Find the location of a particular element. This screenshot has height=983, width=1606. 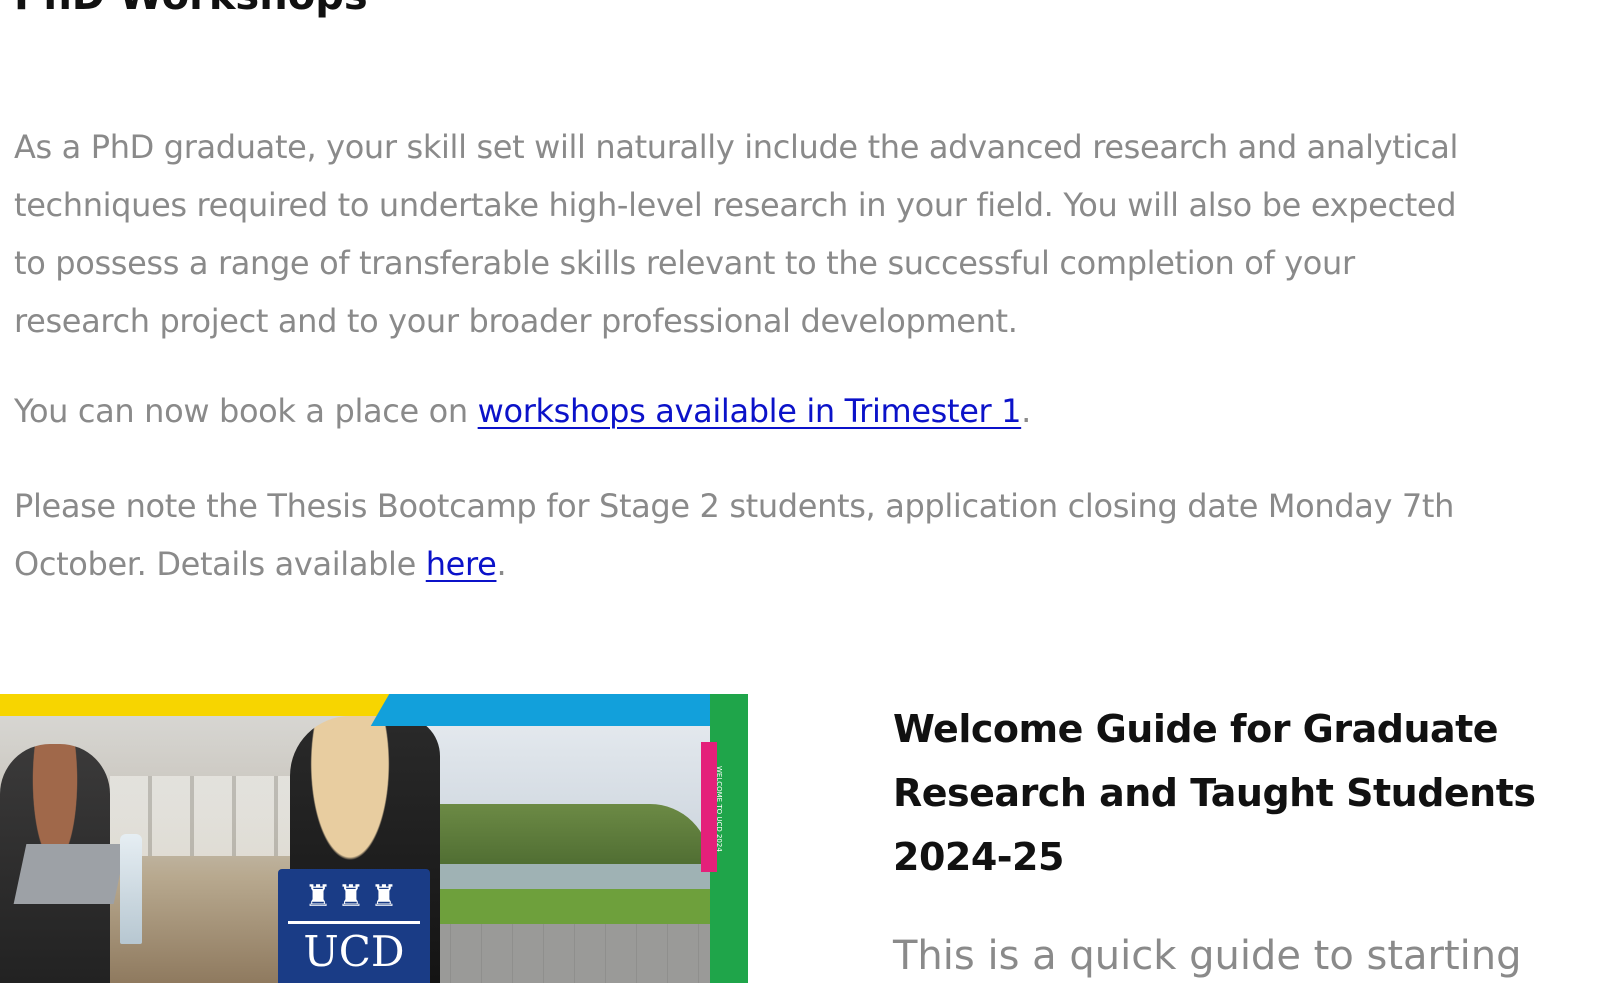

banner-laptop is located at coordinates (70, 874).